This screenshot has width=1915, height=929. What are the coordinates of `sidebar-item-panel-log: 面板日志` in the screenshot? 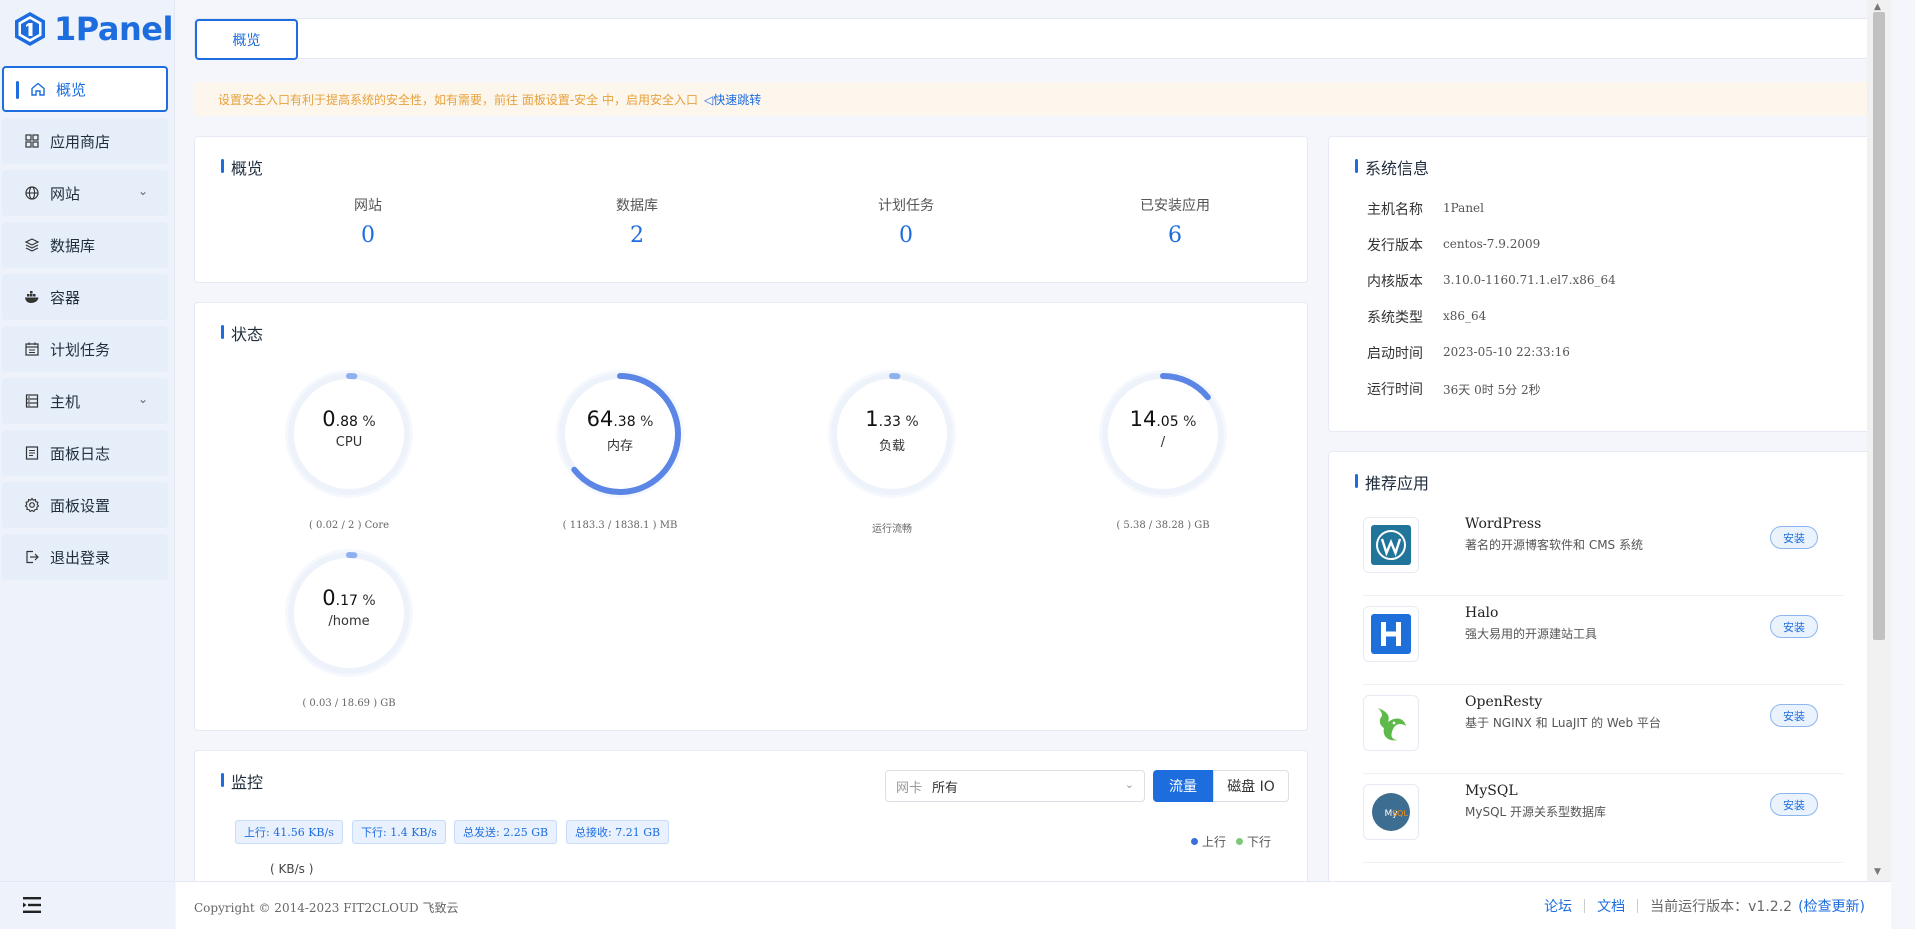 It's located at (85, 453).